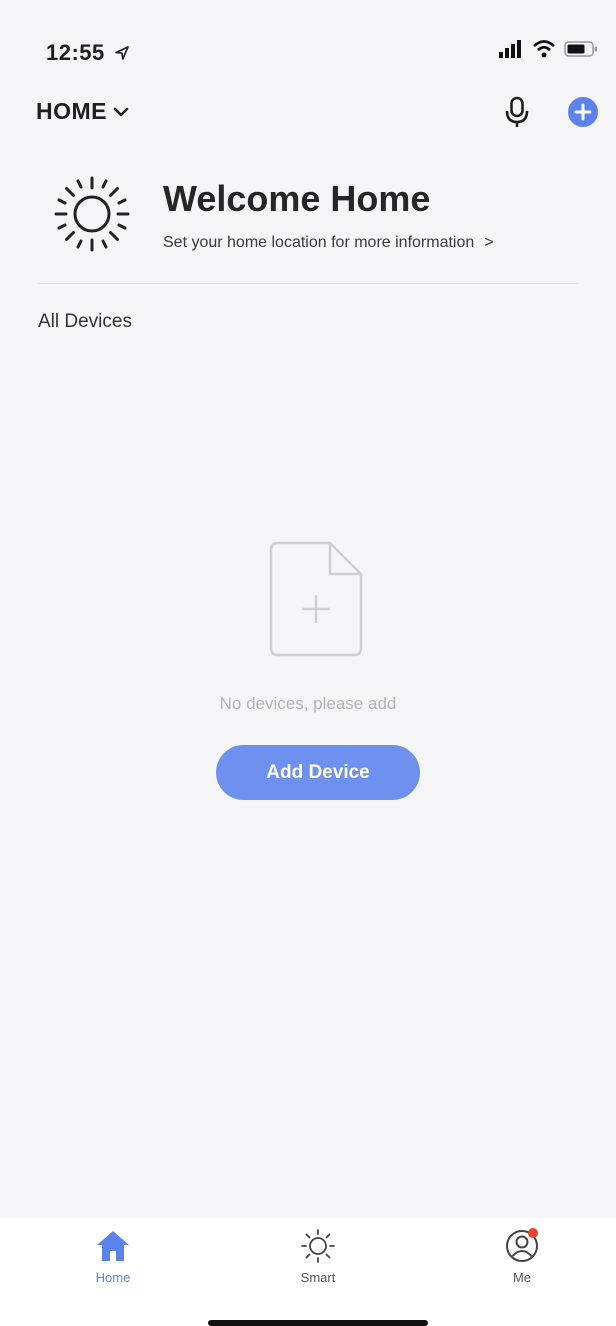 This screenshot has width=616, height=1326. What do you see at coordinates (308, 283) in the screenshot?
I see `divider` at bounding box center [308, 283].